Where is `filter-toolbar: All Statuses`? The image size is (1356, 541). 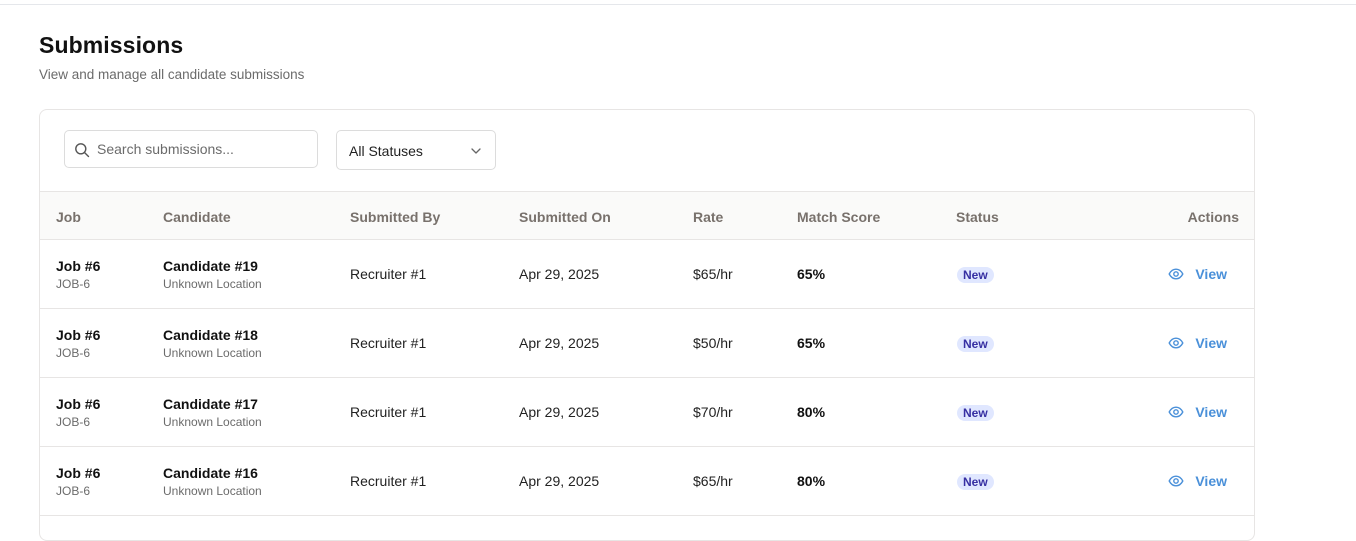
filter-toolbar: All Statuses is located at coordinates (647, 150).